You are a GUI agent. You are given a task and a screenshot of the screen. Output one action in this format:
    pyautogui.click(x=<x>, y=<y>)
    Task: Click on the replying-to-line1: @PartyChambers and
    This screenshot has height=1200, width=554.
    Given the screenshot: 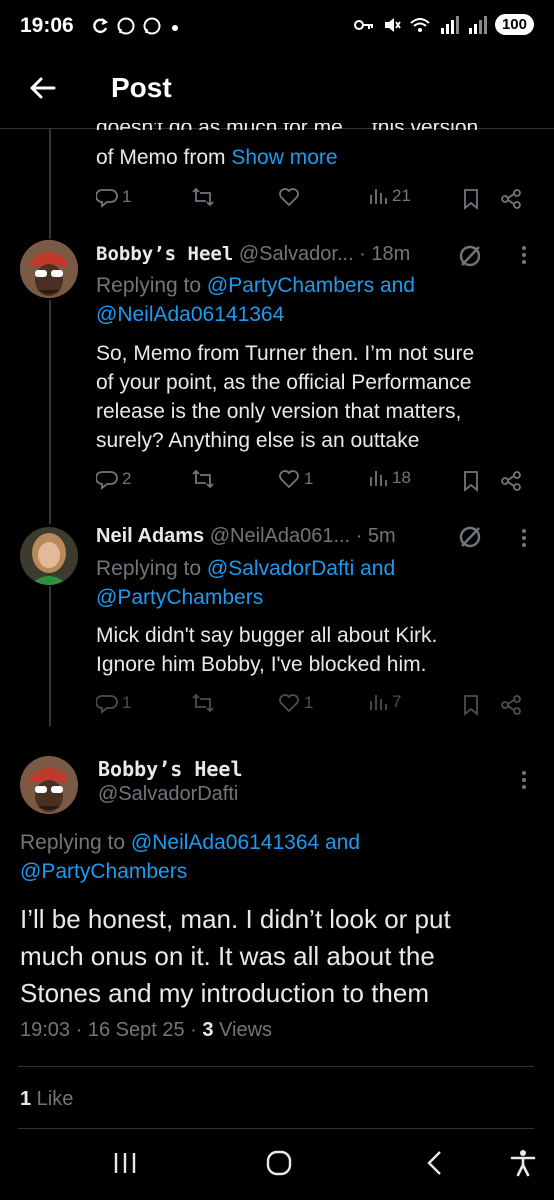 What is the action you would take?
    pyautogui.click(x=311, y=285)
    